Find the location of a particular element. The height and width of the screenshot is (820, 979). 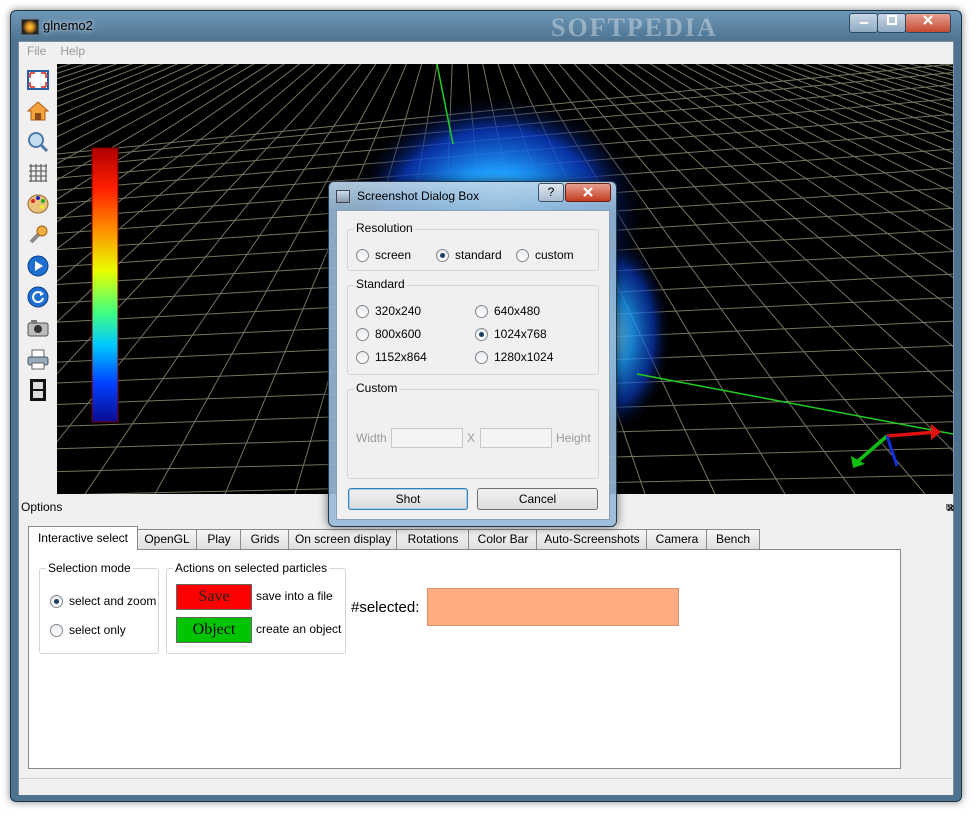

close-button is located at coordinates (928, 23).